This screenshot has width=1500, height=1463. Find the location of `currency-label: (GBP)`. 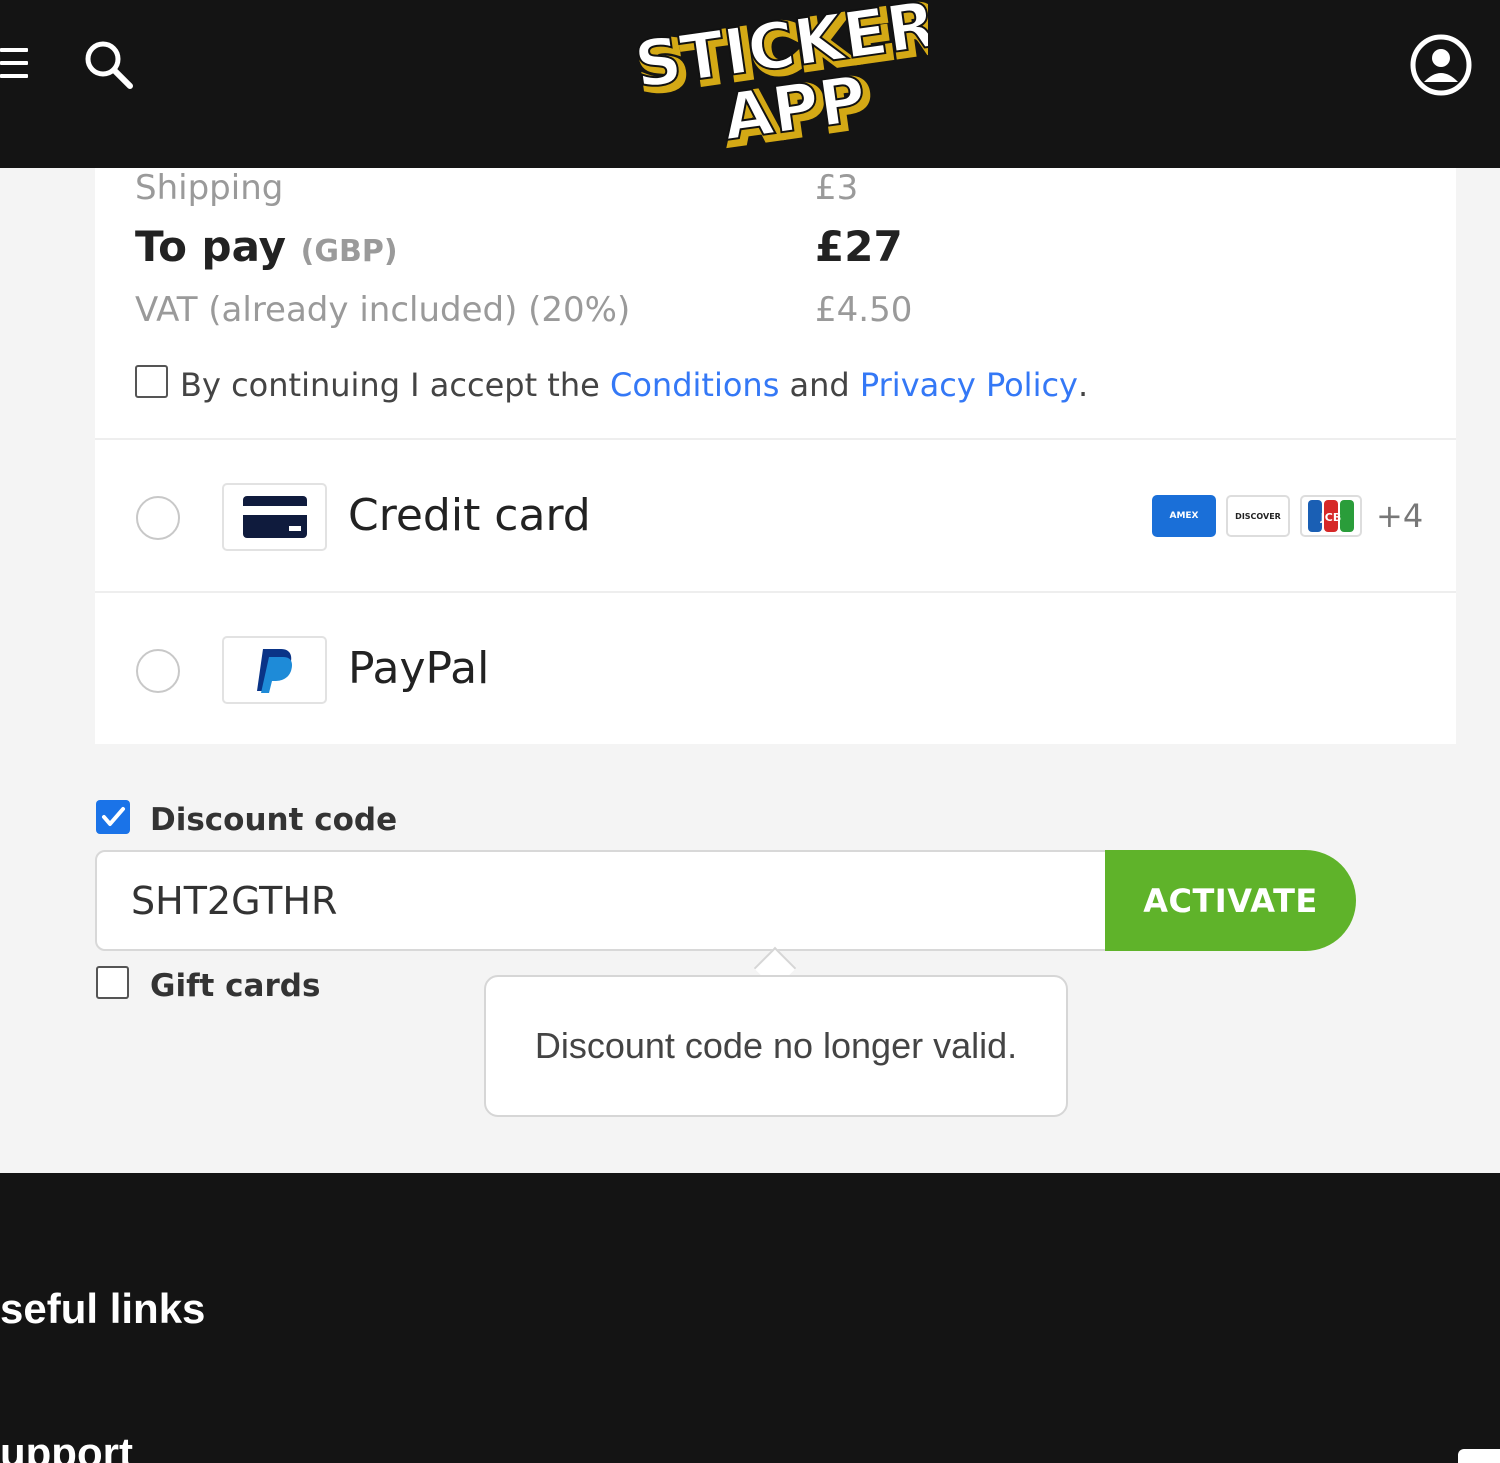

currency-label: (GBP) is located at coordinates (349, 251).